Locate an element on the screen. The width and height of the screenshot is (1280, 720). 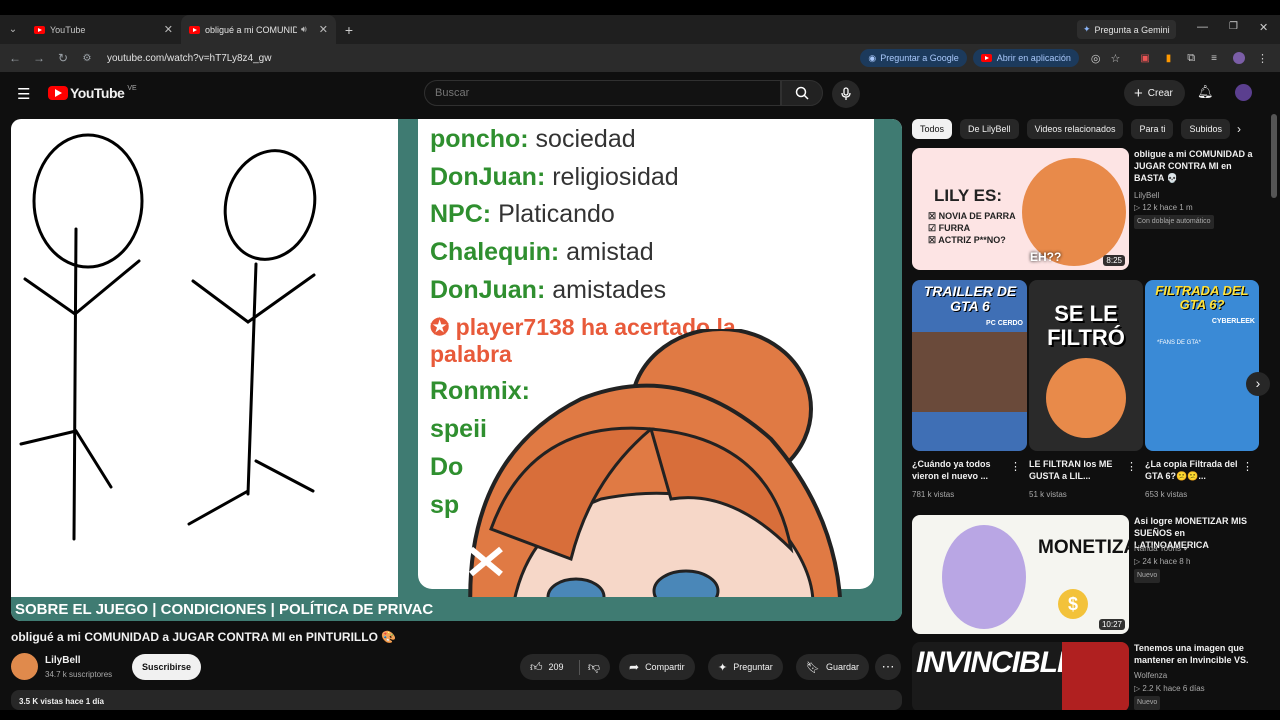
create-button: + Crear is located at coordinates (1154, 93).